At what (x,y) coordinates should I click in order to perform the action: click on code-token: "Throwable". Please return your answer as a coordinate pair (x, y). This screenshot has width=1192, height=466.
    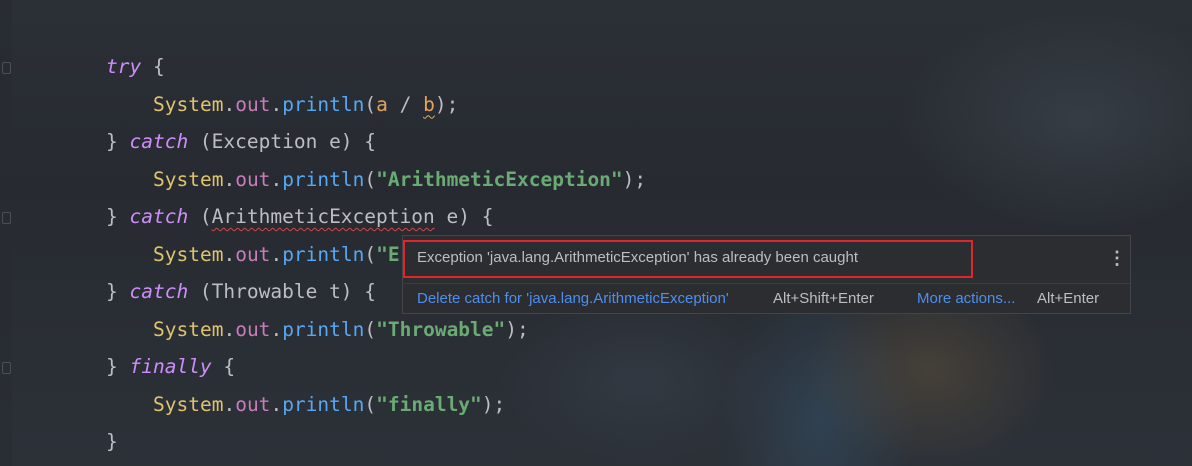
    Looking at the image, I should click on (441, 329).